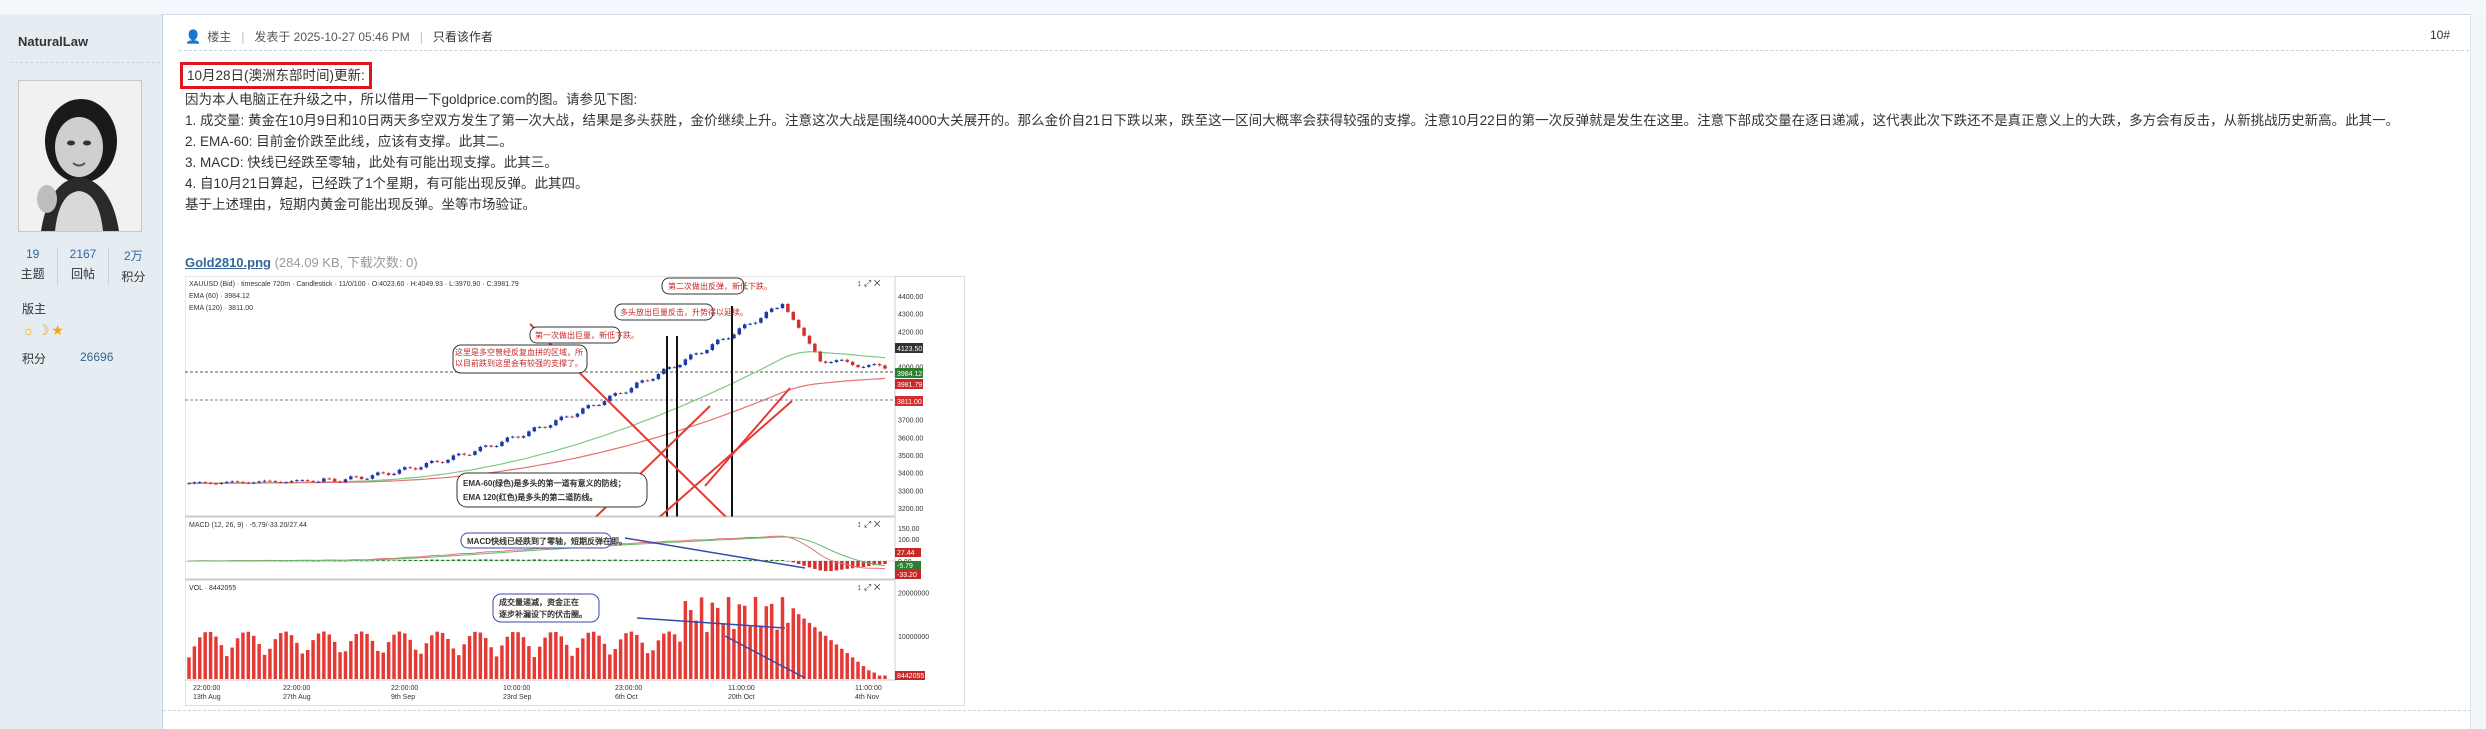  What do you see at coordinates (53, 41) in the screenshot?
I see `author-name: NaturalLaw` at bounding box center [53, 41].